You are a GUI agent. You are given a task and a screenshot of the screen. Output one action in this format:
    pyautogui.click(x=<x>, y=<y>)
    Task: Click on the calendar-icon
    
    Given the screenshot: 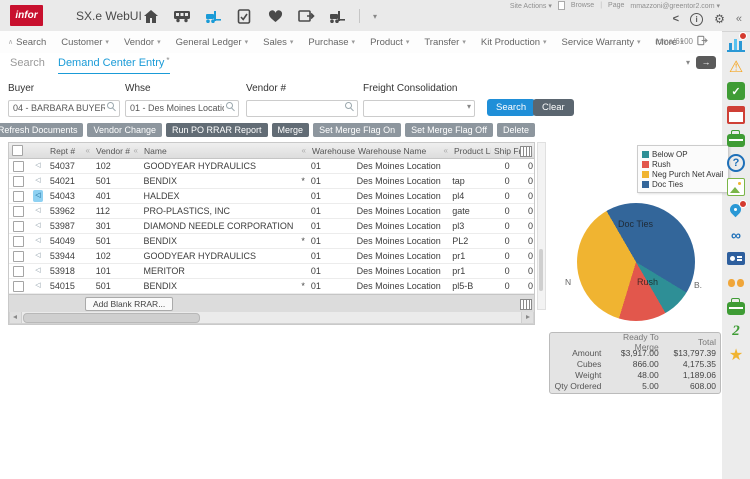 What is the action you would take?
    pyautogui.click(x=736, y=115)
    